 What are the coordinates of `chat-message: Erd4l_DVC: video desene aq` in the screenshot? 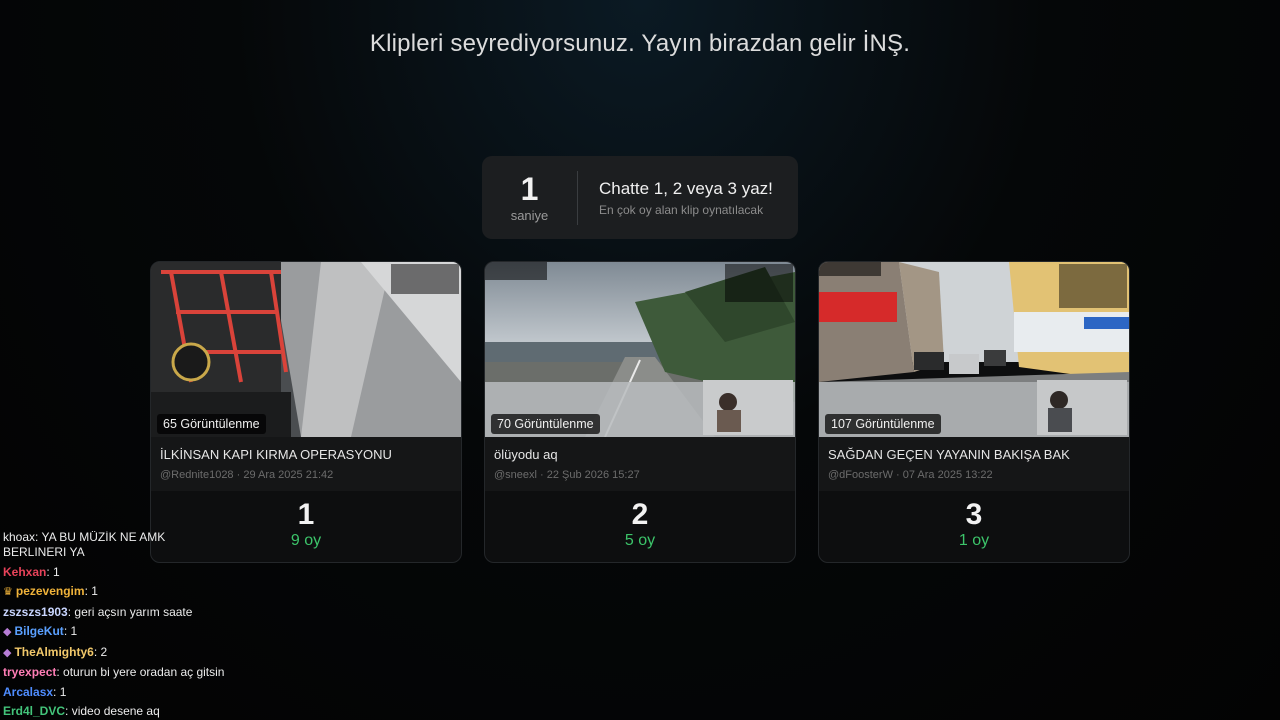 It's located at (153, 711).